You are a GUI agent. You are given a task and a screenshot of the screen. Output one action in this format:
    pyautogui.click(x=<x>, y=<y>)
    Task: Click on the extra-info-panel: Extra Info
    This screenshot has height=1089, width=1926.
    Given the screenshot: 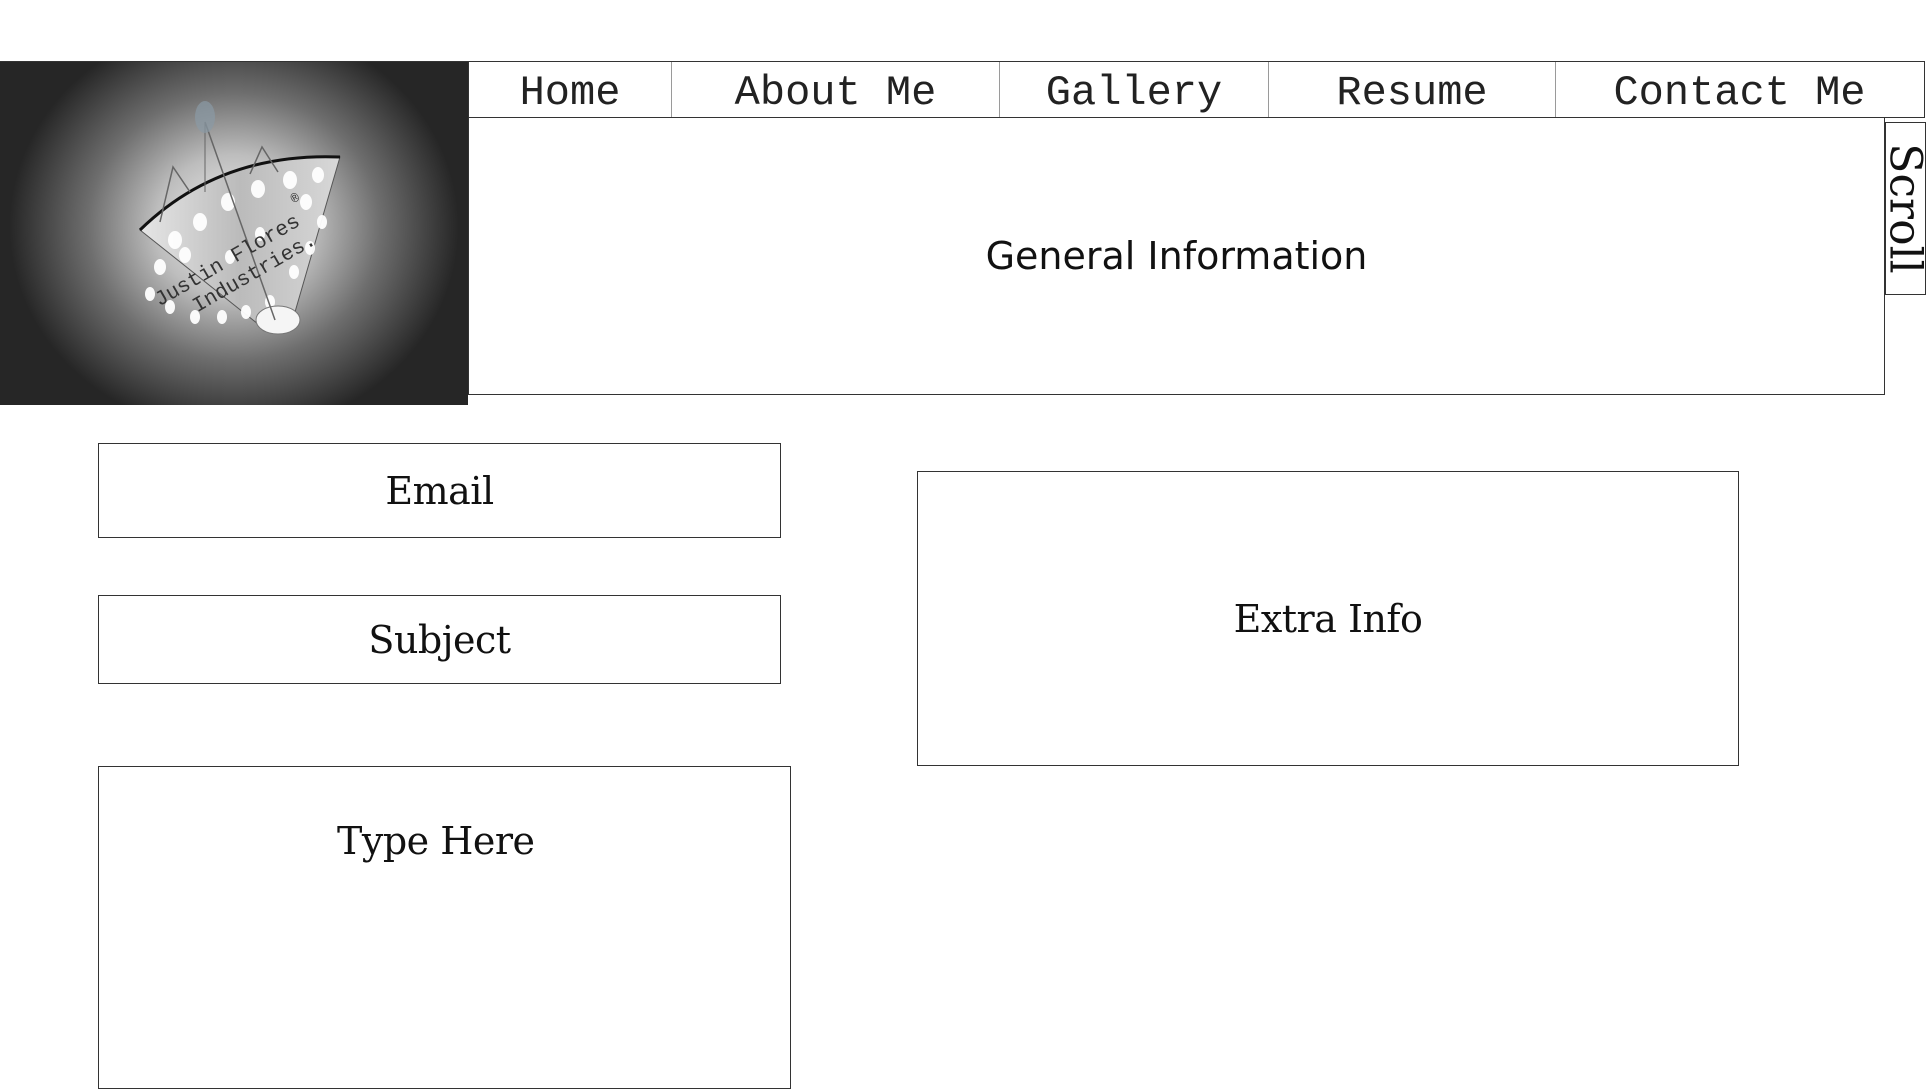 What is the action you would take?
    pyautogui.click(x=1328, y=618)
    